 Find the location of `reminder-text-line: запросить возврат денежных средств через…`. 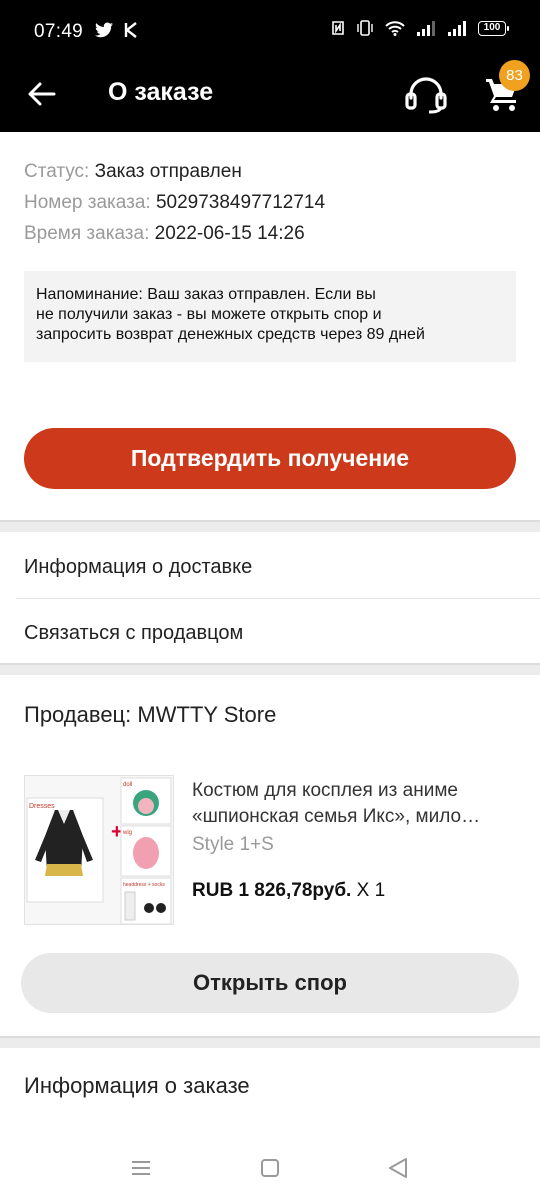

reminder-text-line: запросить возврат денежных средств через… is located at coordinates (230, 334).